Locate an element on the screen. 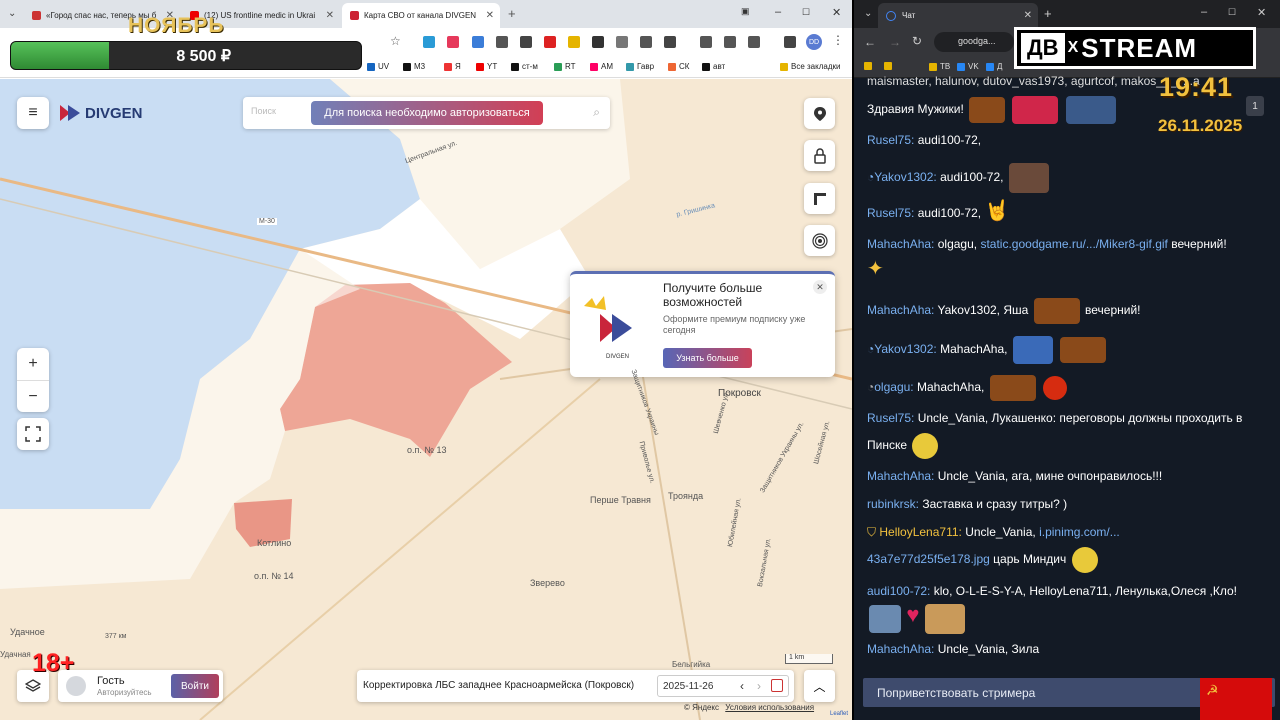  guest-status: Авторизуйтесь is located at coordinates (124, 692).